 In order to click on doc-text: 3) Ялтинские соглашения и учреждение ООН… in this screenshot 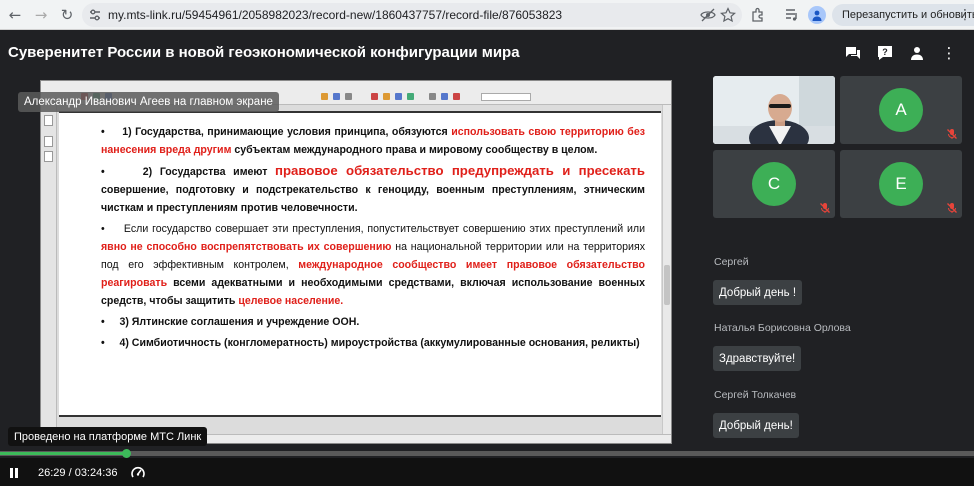, I will do `click(239, 322)`.